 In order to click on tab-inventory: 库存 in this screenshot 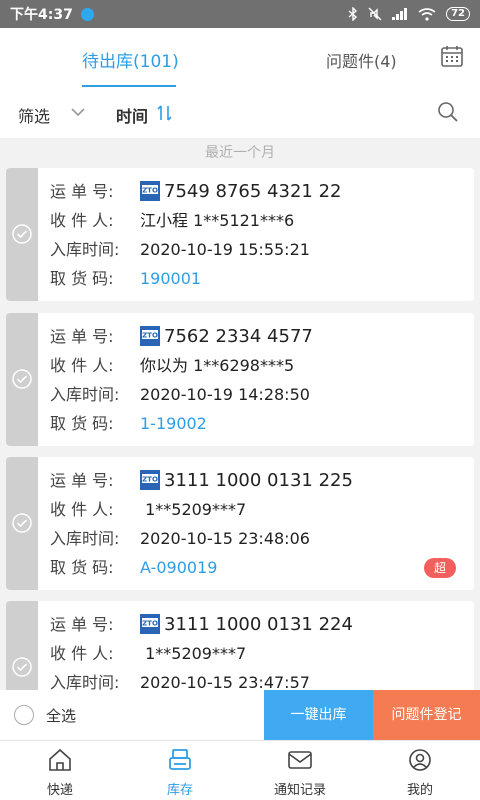, I will do `click(180, 770)`.